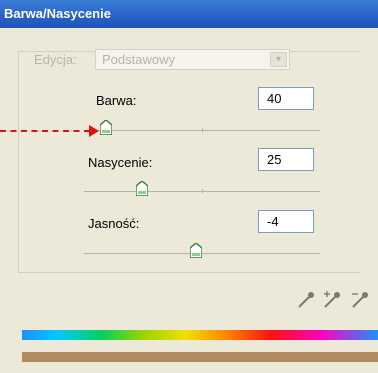 The width and height of the screenshot is (378, 373). Describe the element at coordinates (200, 357) in the screenshot. I see `adjusted-hue-bar` at that location.